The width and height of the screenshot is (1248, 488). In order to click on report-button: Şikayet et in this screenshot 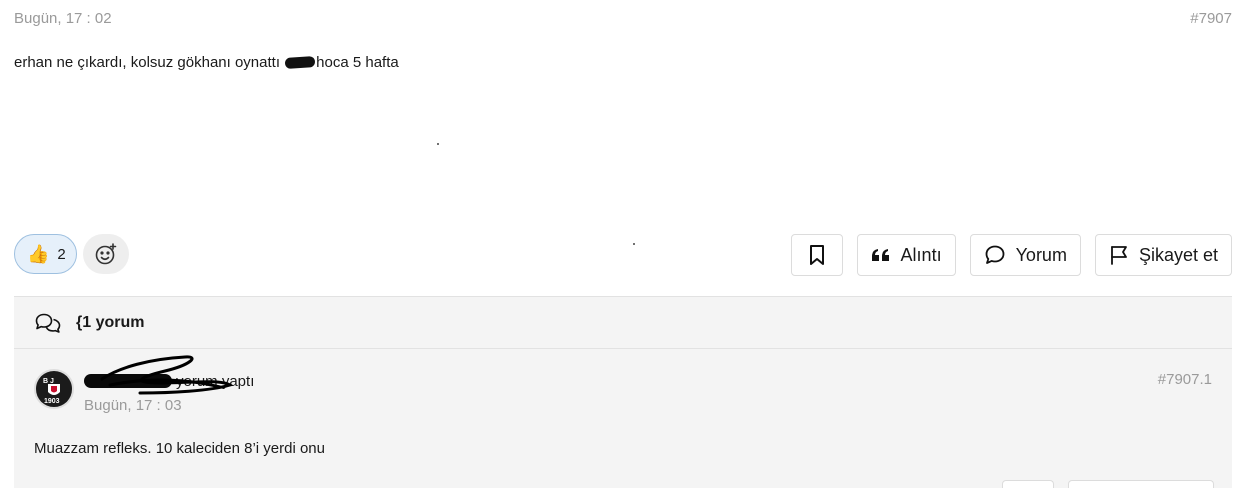, I will do `click(1163, 255)`.